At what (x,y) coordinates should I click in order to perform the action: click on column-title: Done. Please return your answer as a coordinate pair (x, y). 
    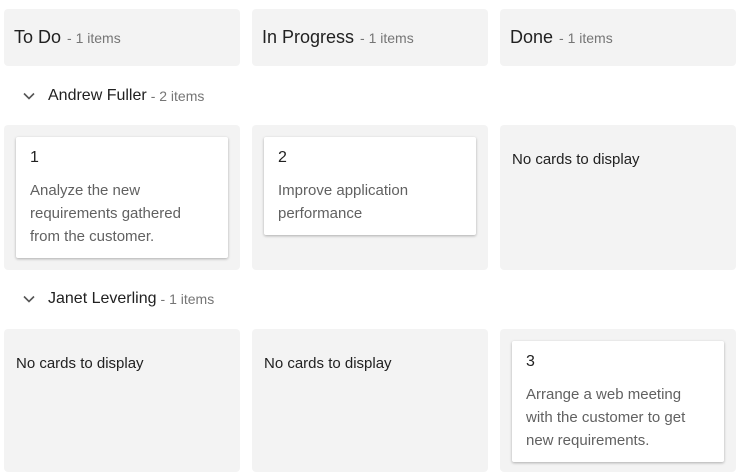
    Looking at the image, I should click on (532, 37).